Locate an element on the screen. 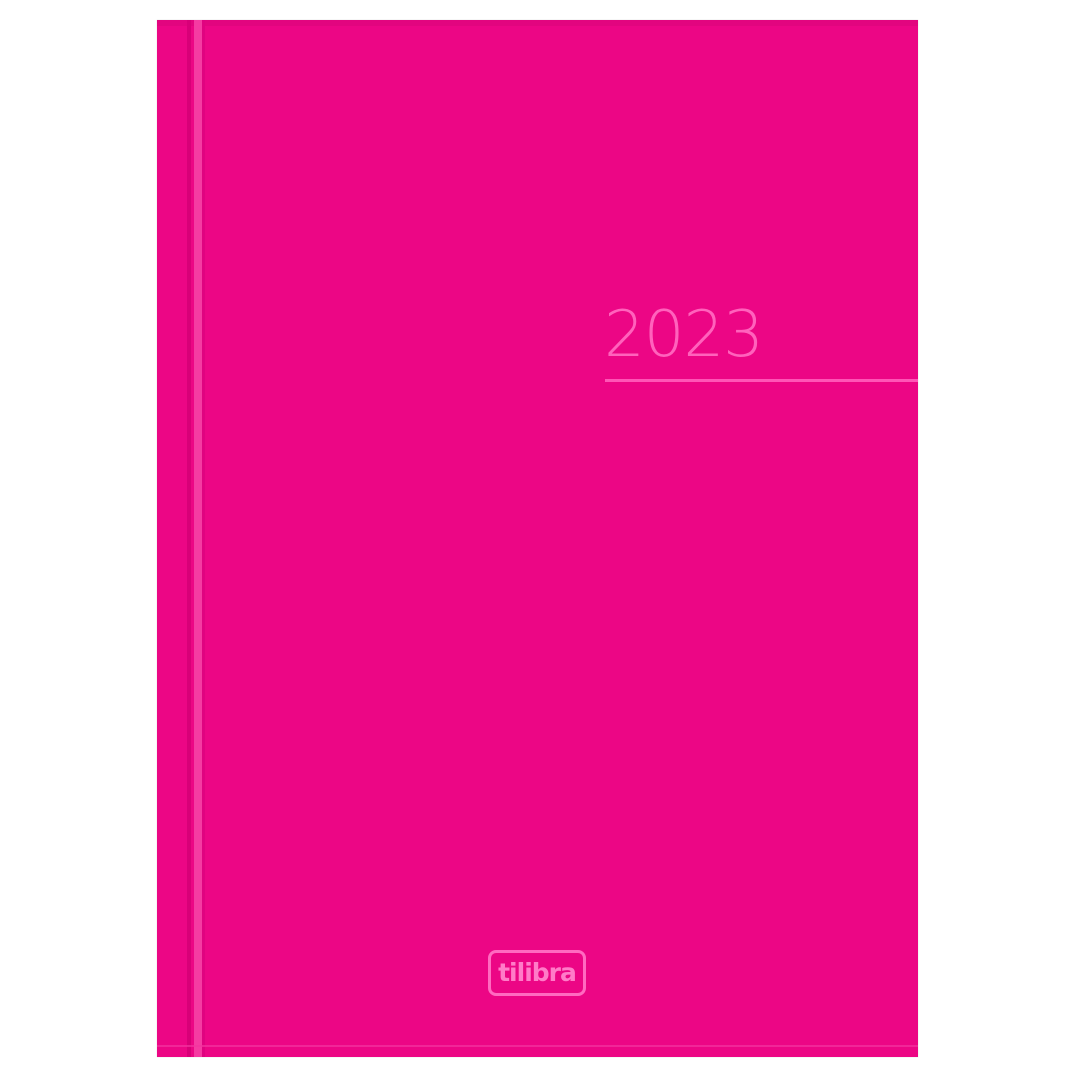 The width and height of the screenshot is (1080, 1080). spine-groove is located at coordinates (189, 538).